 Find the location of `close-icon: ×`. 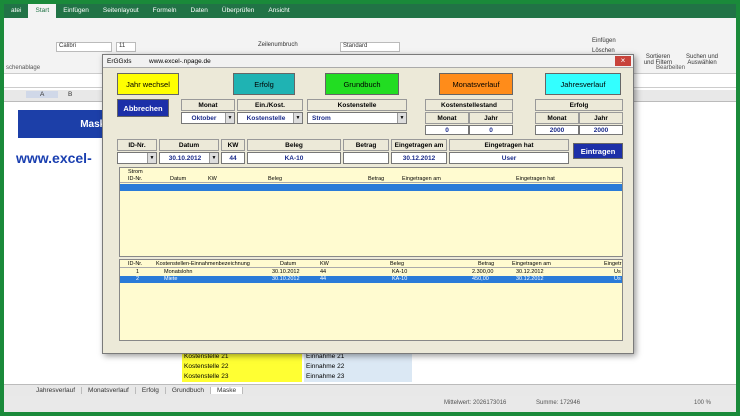

close-icon: × is located at coordinates (623, 61).